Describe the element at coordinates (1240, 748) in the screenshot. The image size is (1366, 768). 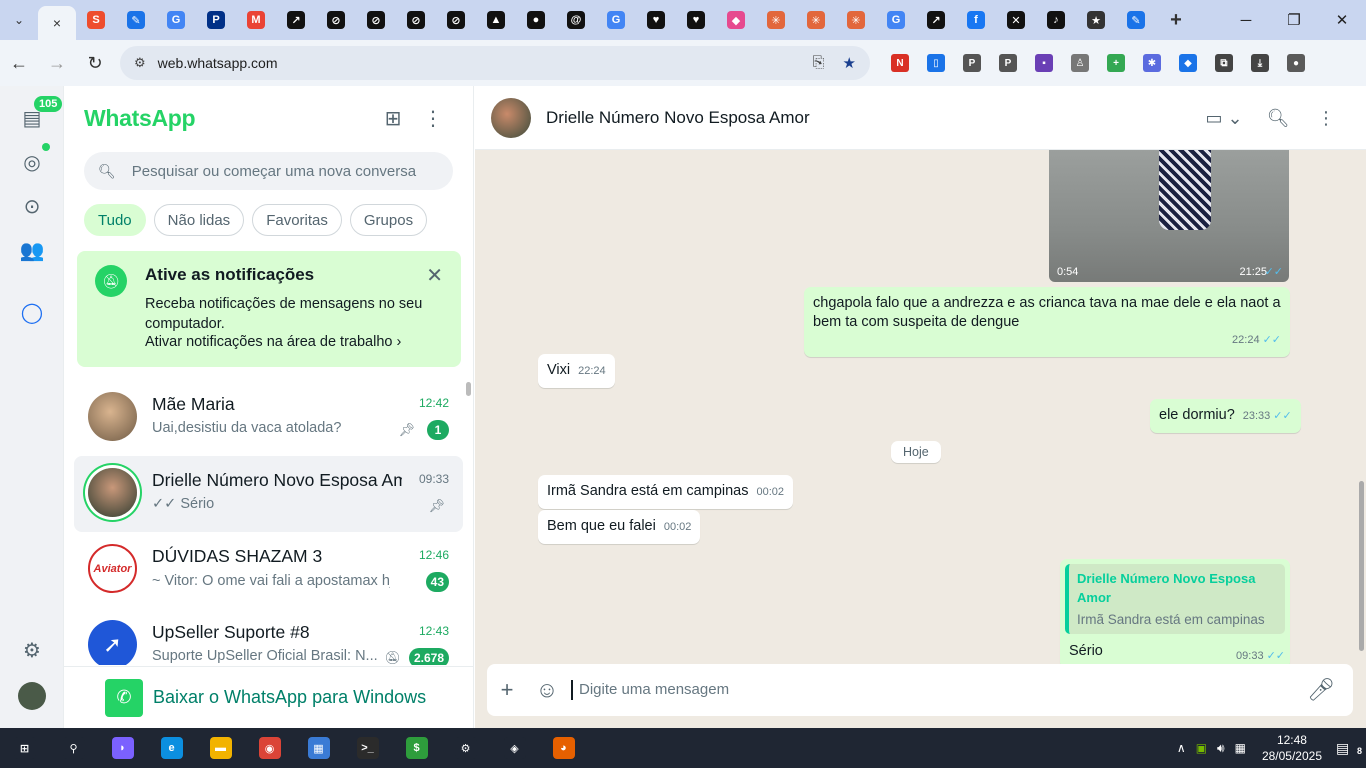
I see `network-icon: ▦` at that location.